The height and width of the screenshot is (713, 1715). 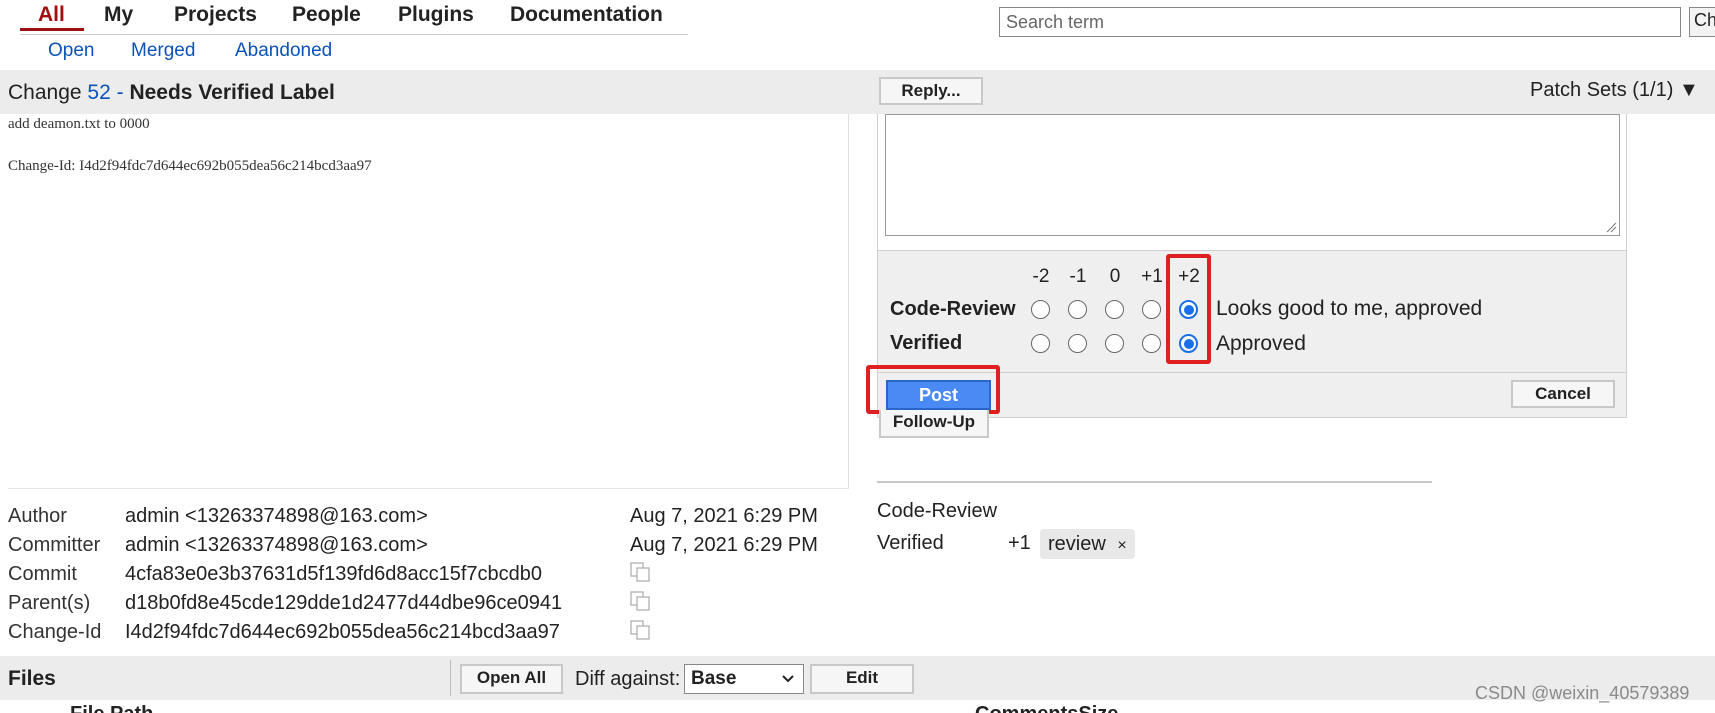 I want to click on highlight-post-button, so click(x=933, y=389).